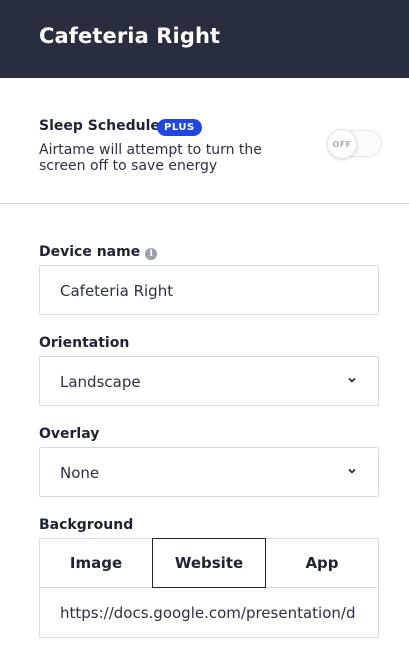 The image size is (409, 650). What do you see at coordinates (322, 563) in the screenshot?
I see `background-option-app: App` at bounding box center [322, 563].